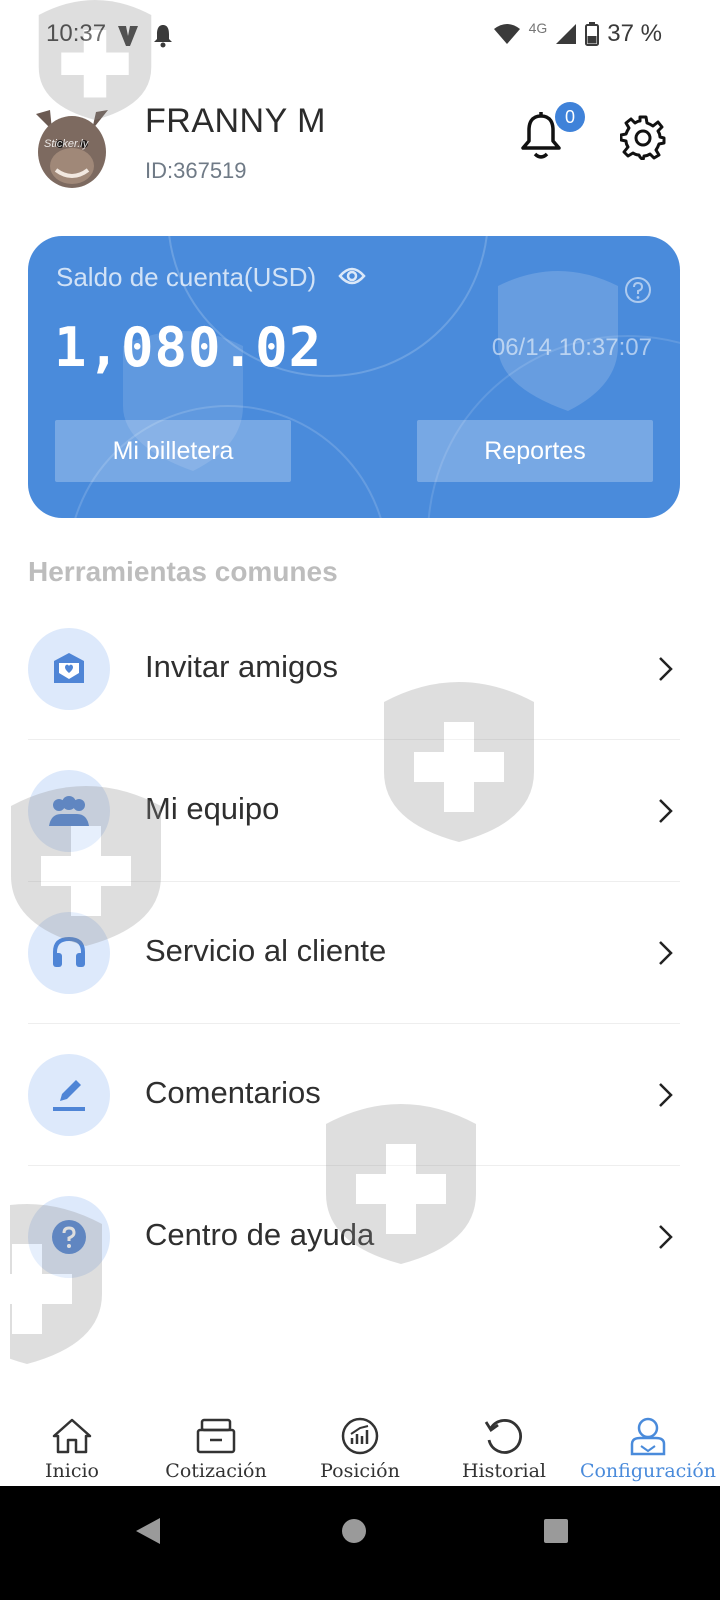 This screenshot has width=720, height=1600. What do you see at coordinates (241, 666) in the screenshot?
I see `menu-label: Invitar amigos` at bounding box center [241, 666].